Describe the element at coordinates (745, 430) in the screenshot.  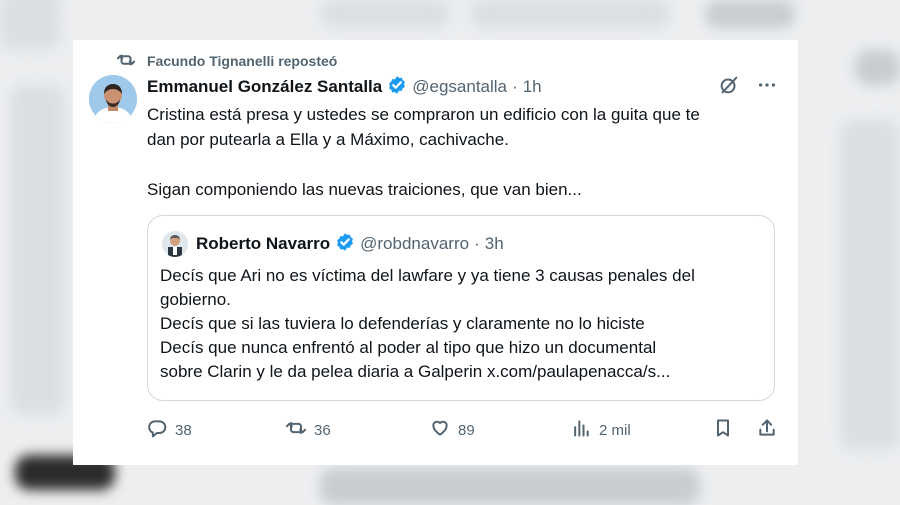
I see `action-bar-end` at that location.